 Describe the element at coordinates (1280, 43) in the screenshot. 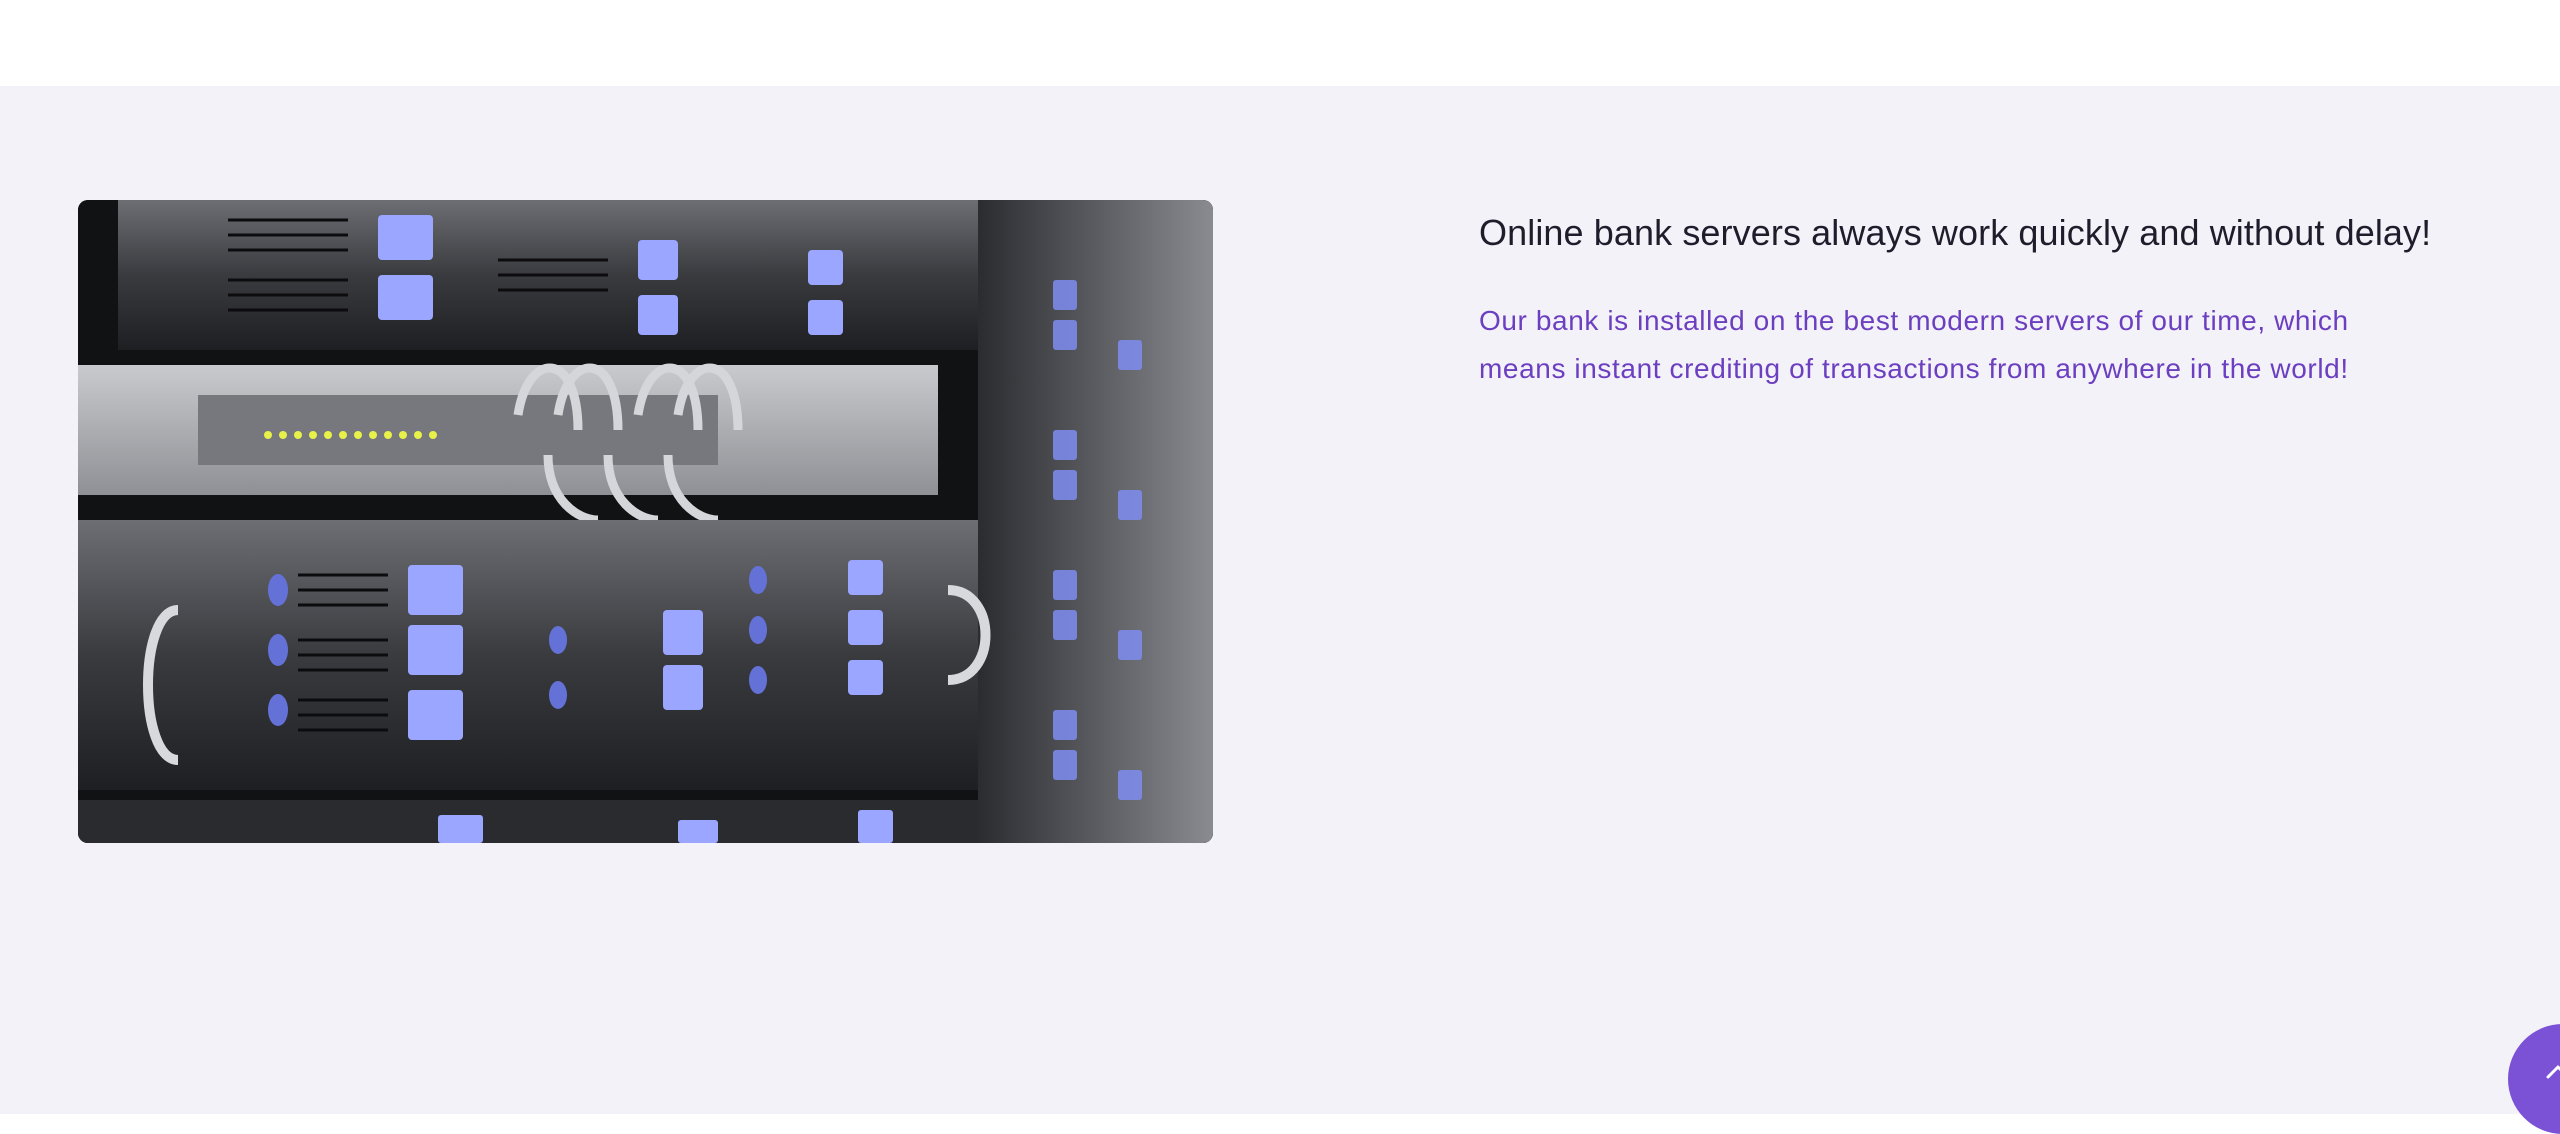

I see `top-header-strip` at that location.